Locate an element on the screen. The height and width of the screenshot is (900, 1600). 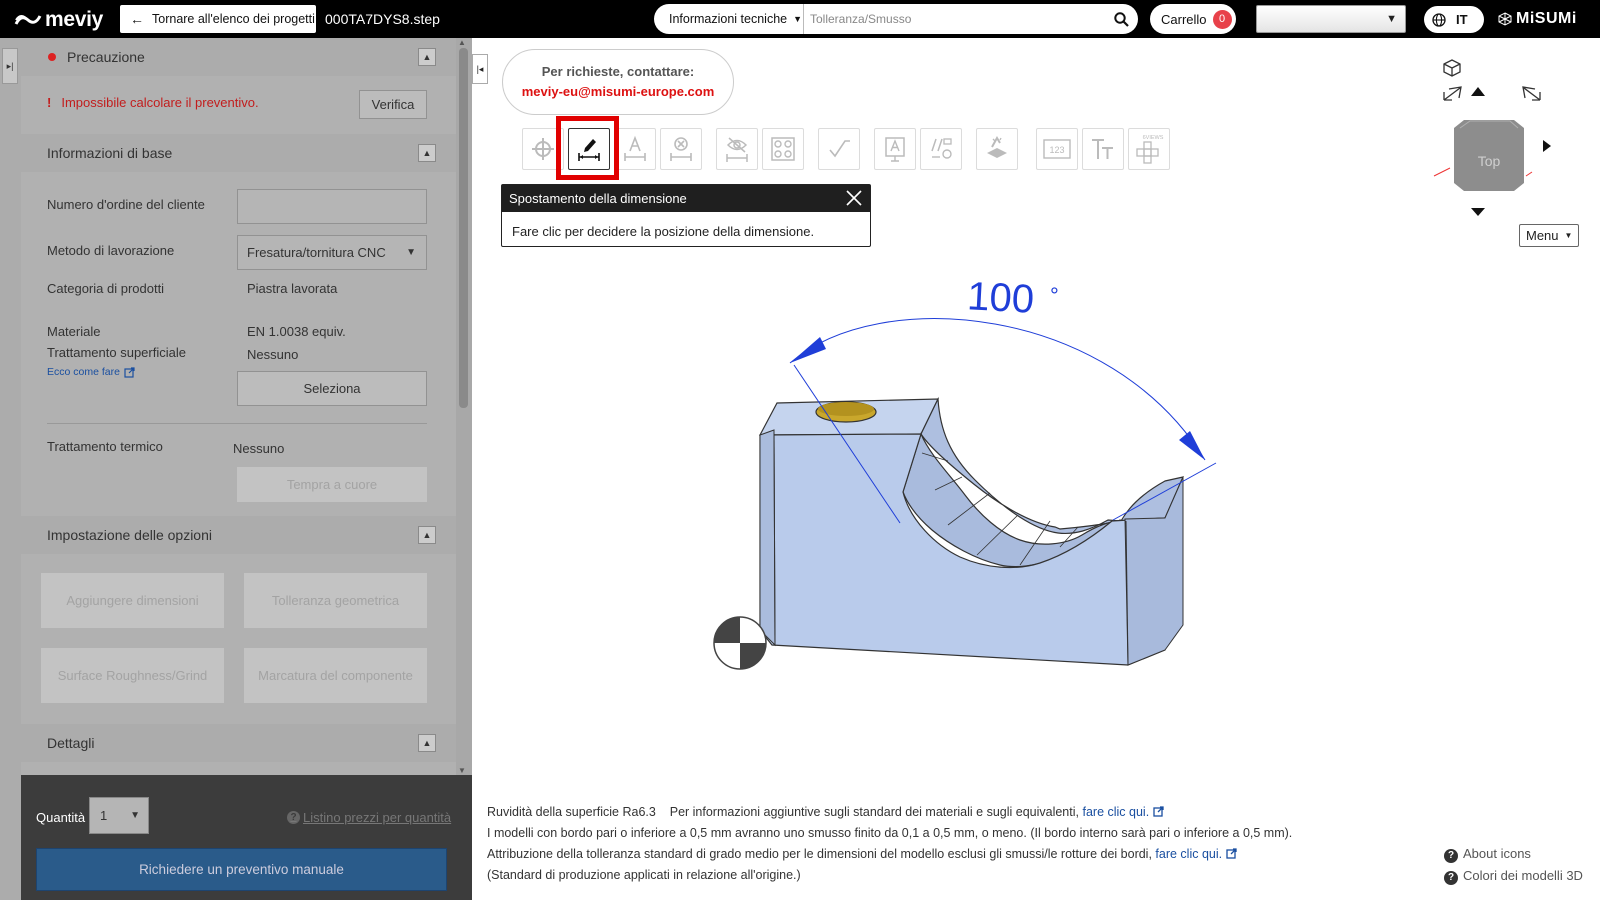
options-header: Impostazione delle opzioni ▲ is located at coordinates (238, 535).